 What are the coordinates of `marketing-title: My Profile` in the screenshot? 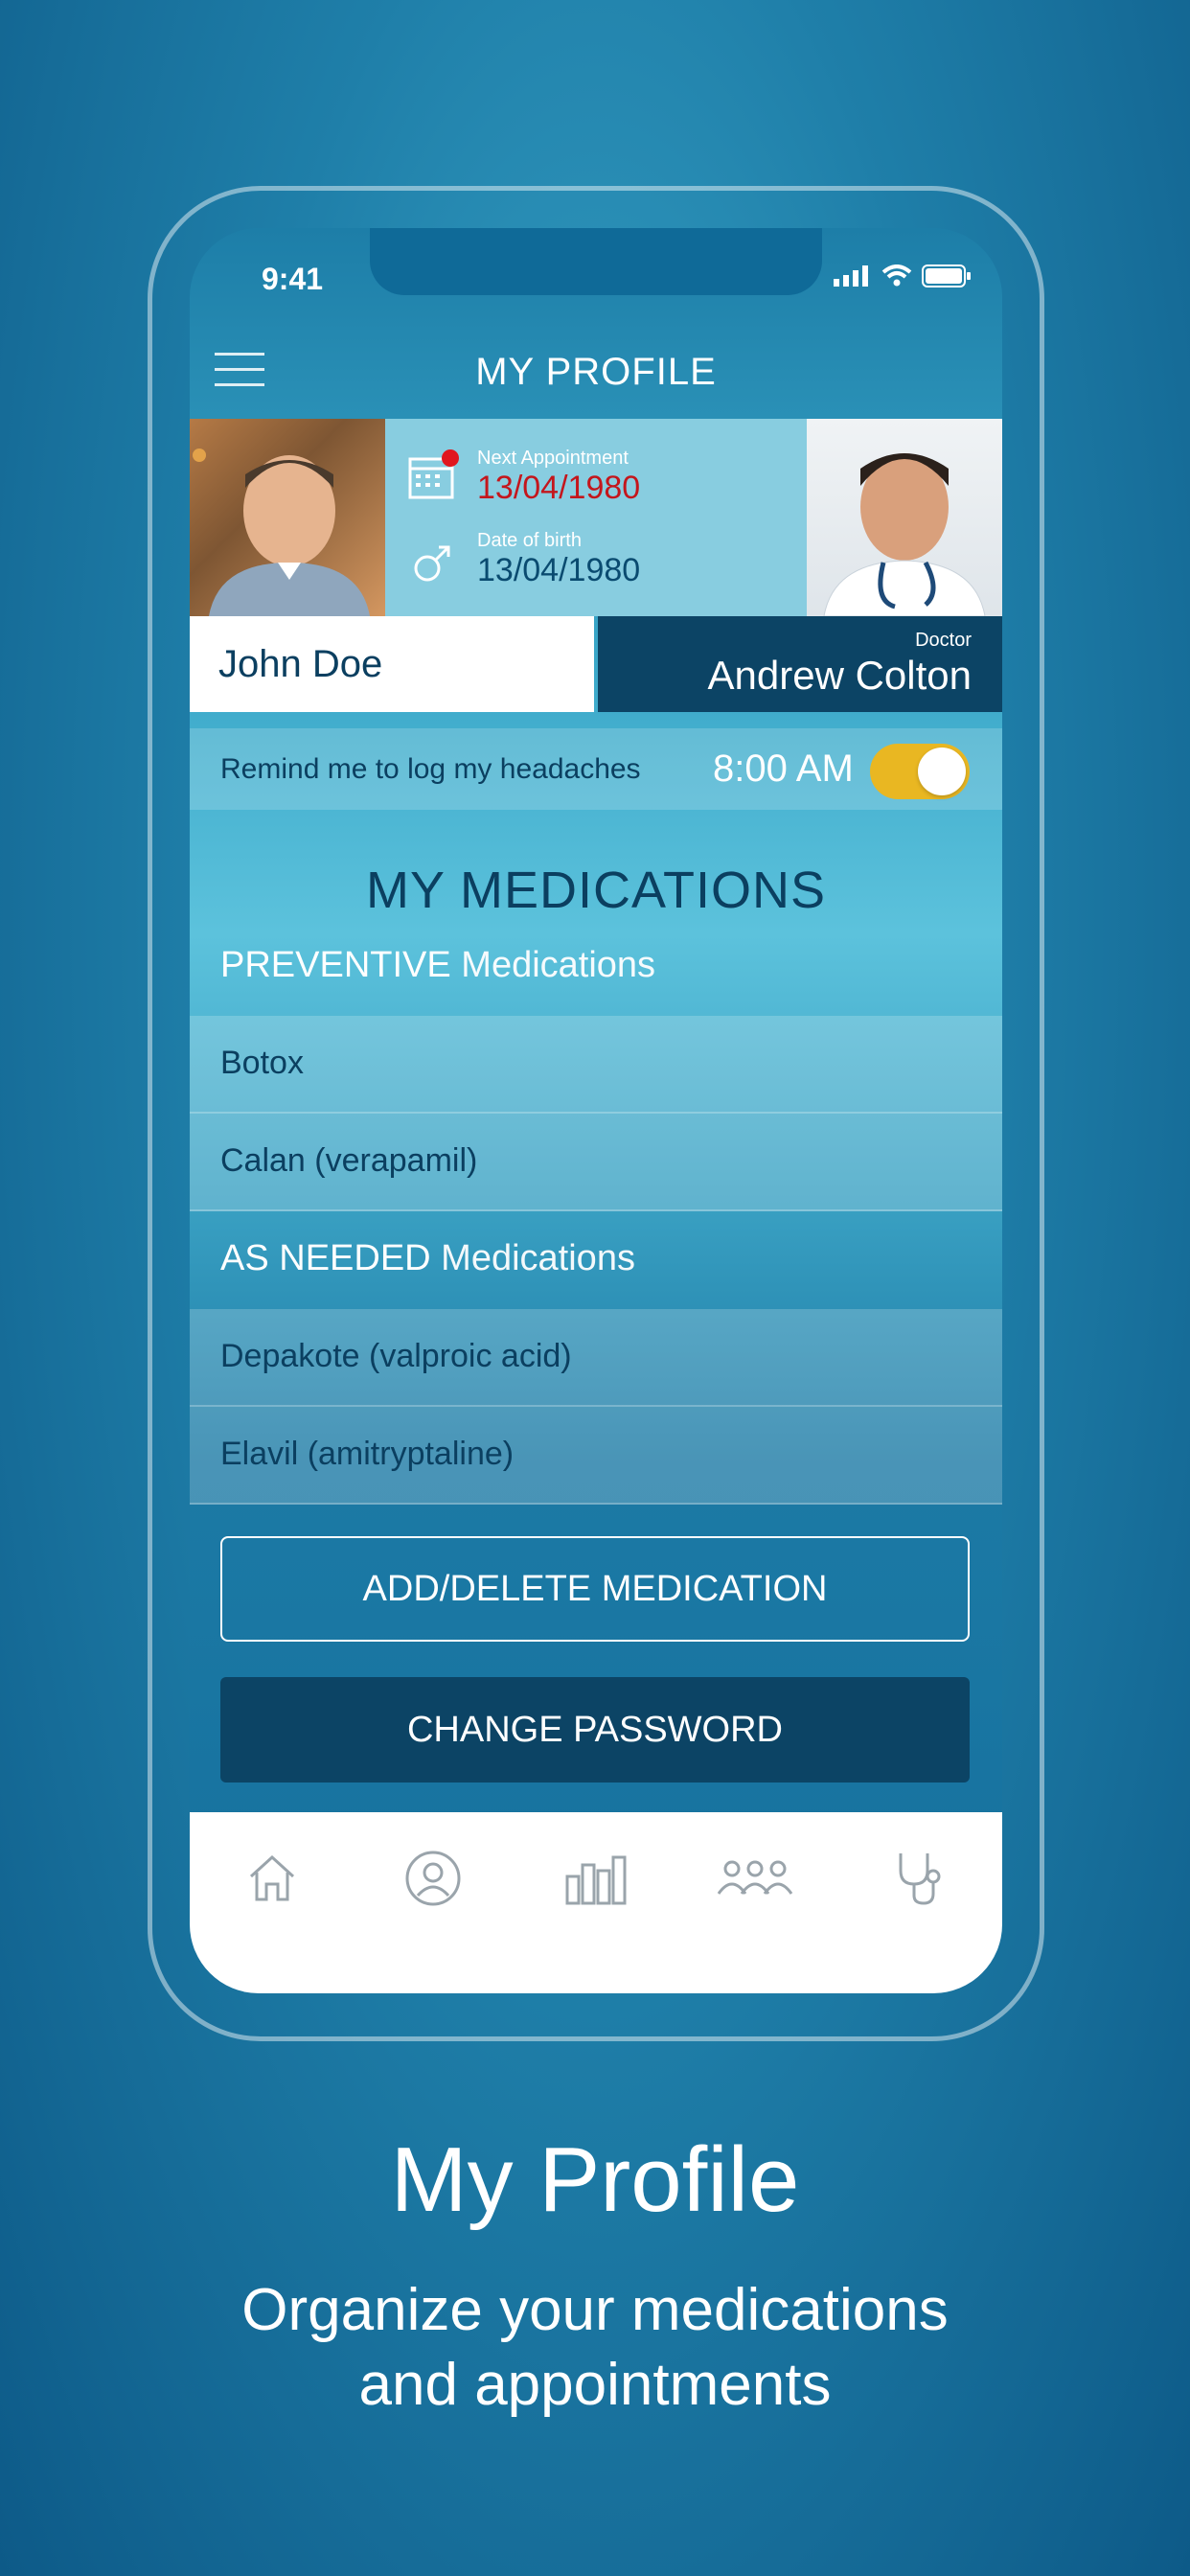 It's located at (595, 2179).